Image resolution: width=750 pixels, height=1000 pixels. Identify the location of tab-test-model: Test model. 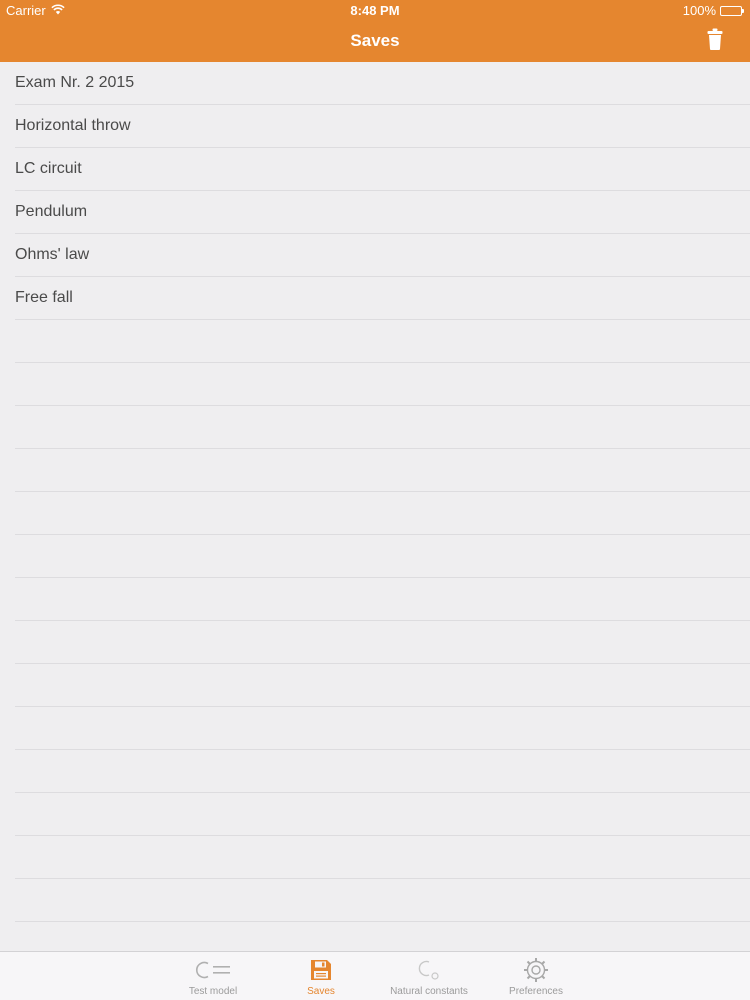
(213, 976).